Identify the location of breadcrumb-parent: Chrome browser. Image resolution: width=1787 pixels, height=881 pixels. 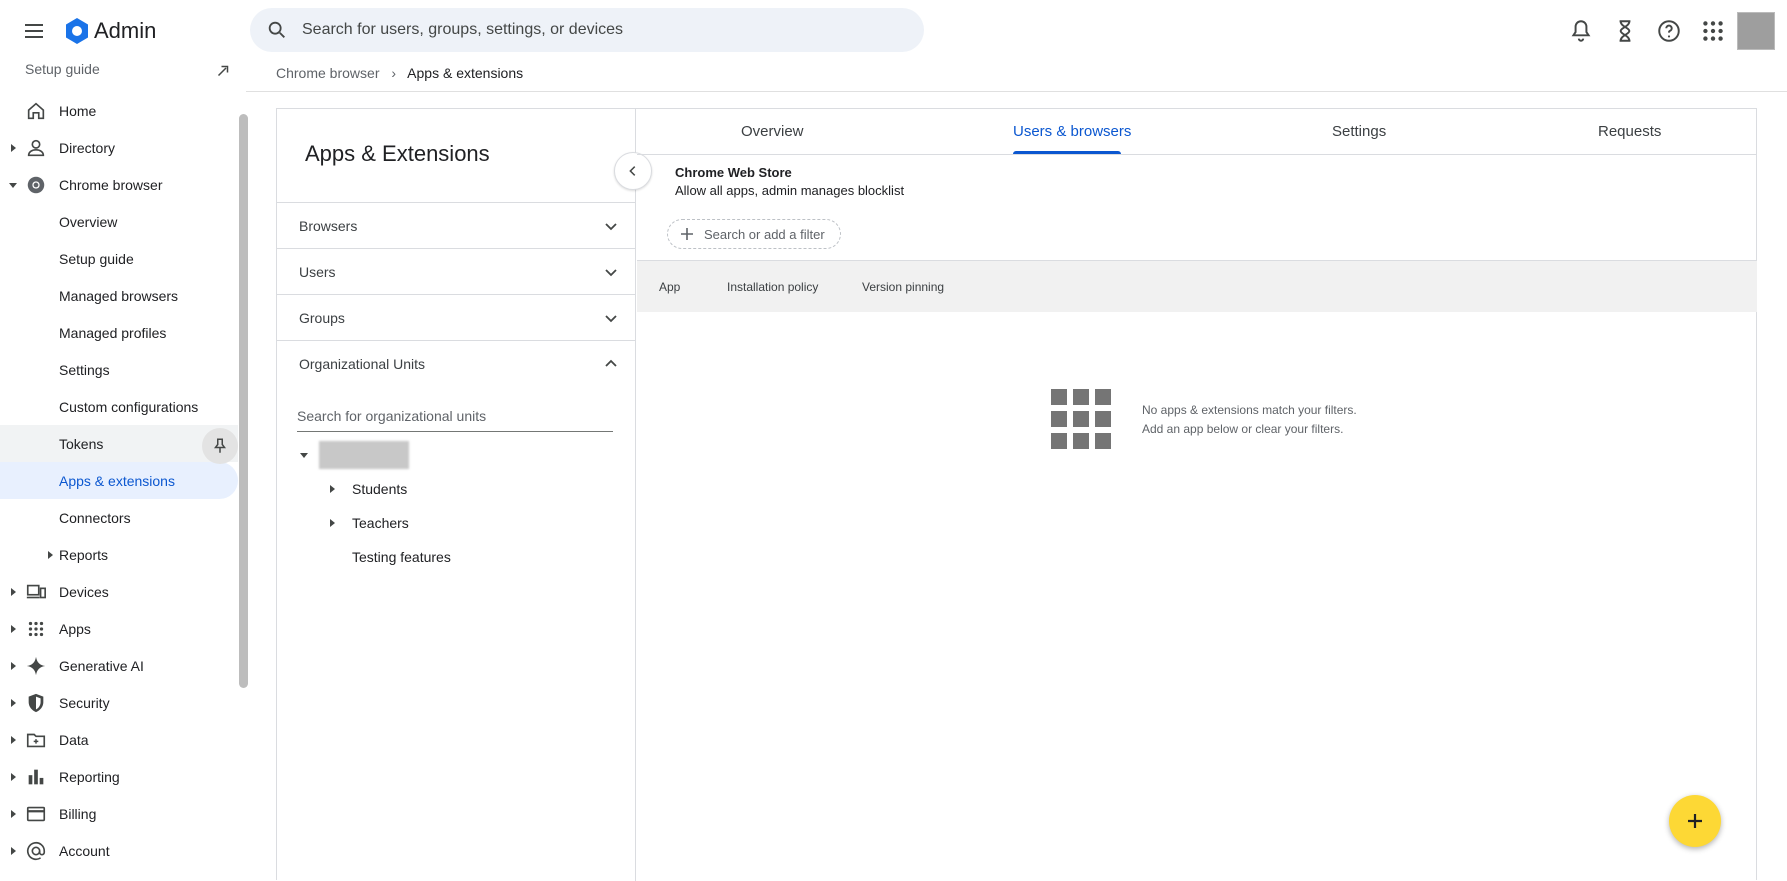
(327, 73).